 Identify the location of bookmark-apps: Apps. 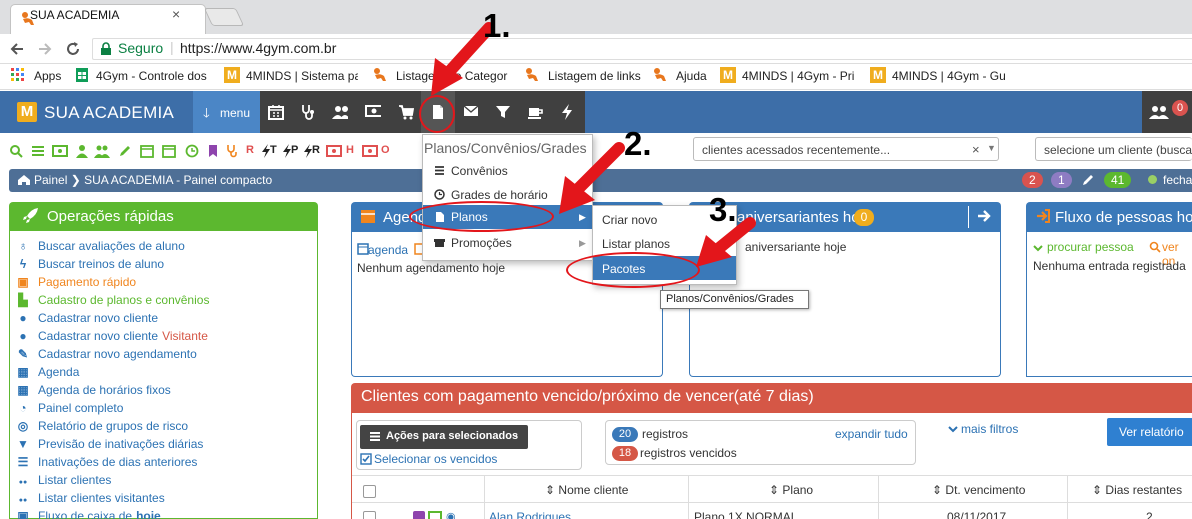
(47, 76).